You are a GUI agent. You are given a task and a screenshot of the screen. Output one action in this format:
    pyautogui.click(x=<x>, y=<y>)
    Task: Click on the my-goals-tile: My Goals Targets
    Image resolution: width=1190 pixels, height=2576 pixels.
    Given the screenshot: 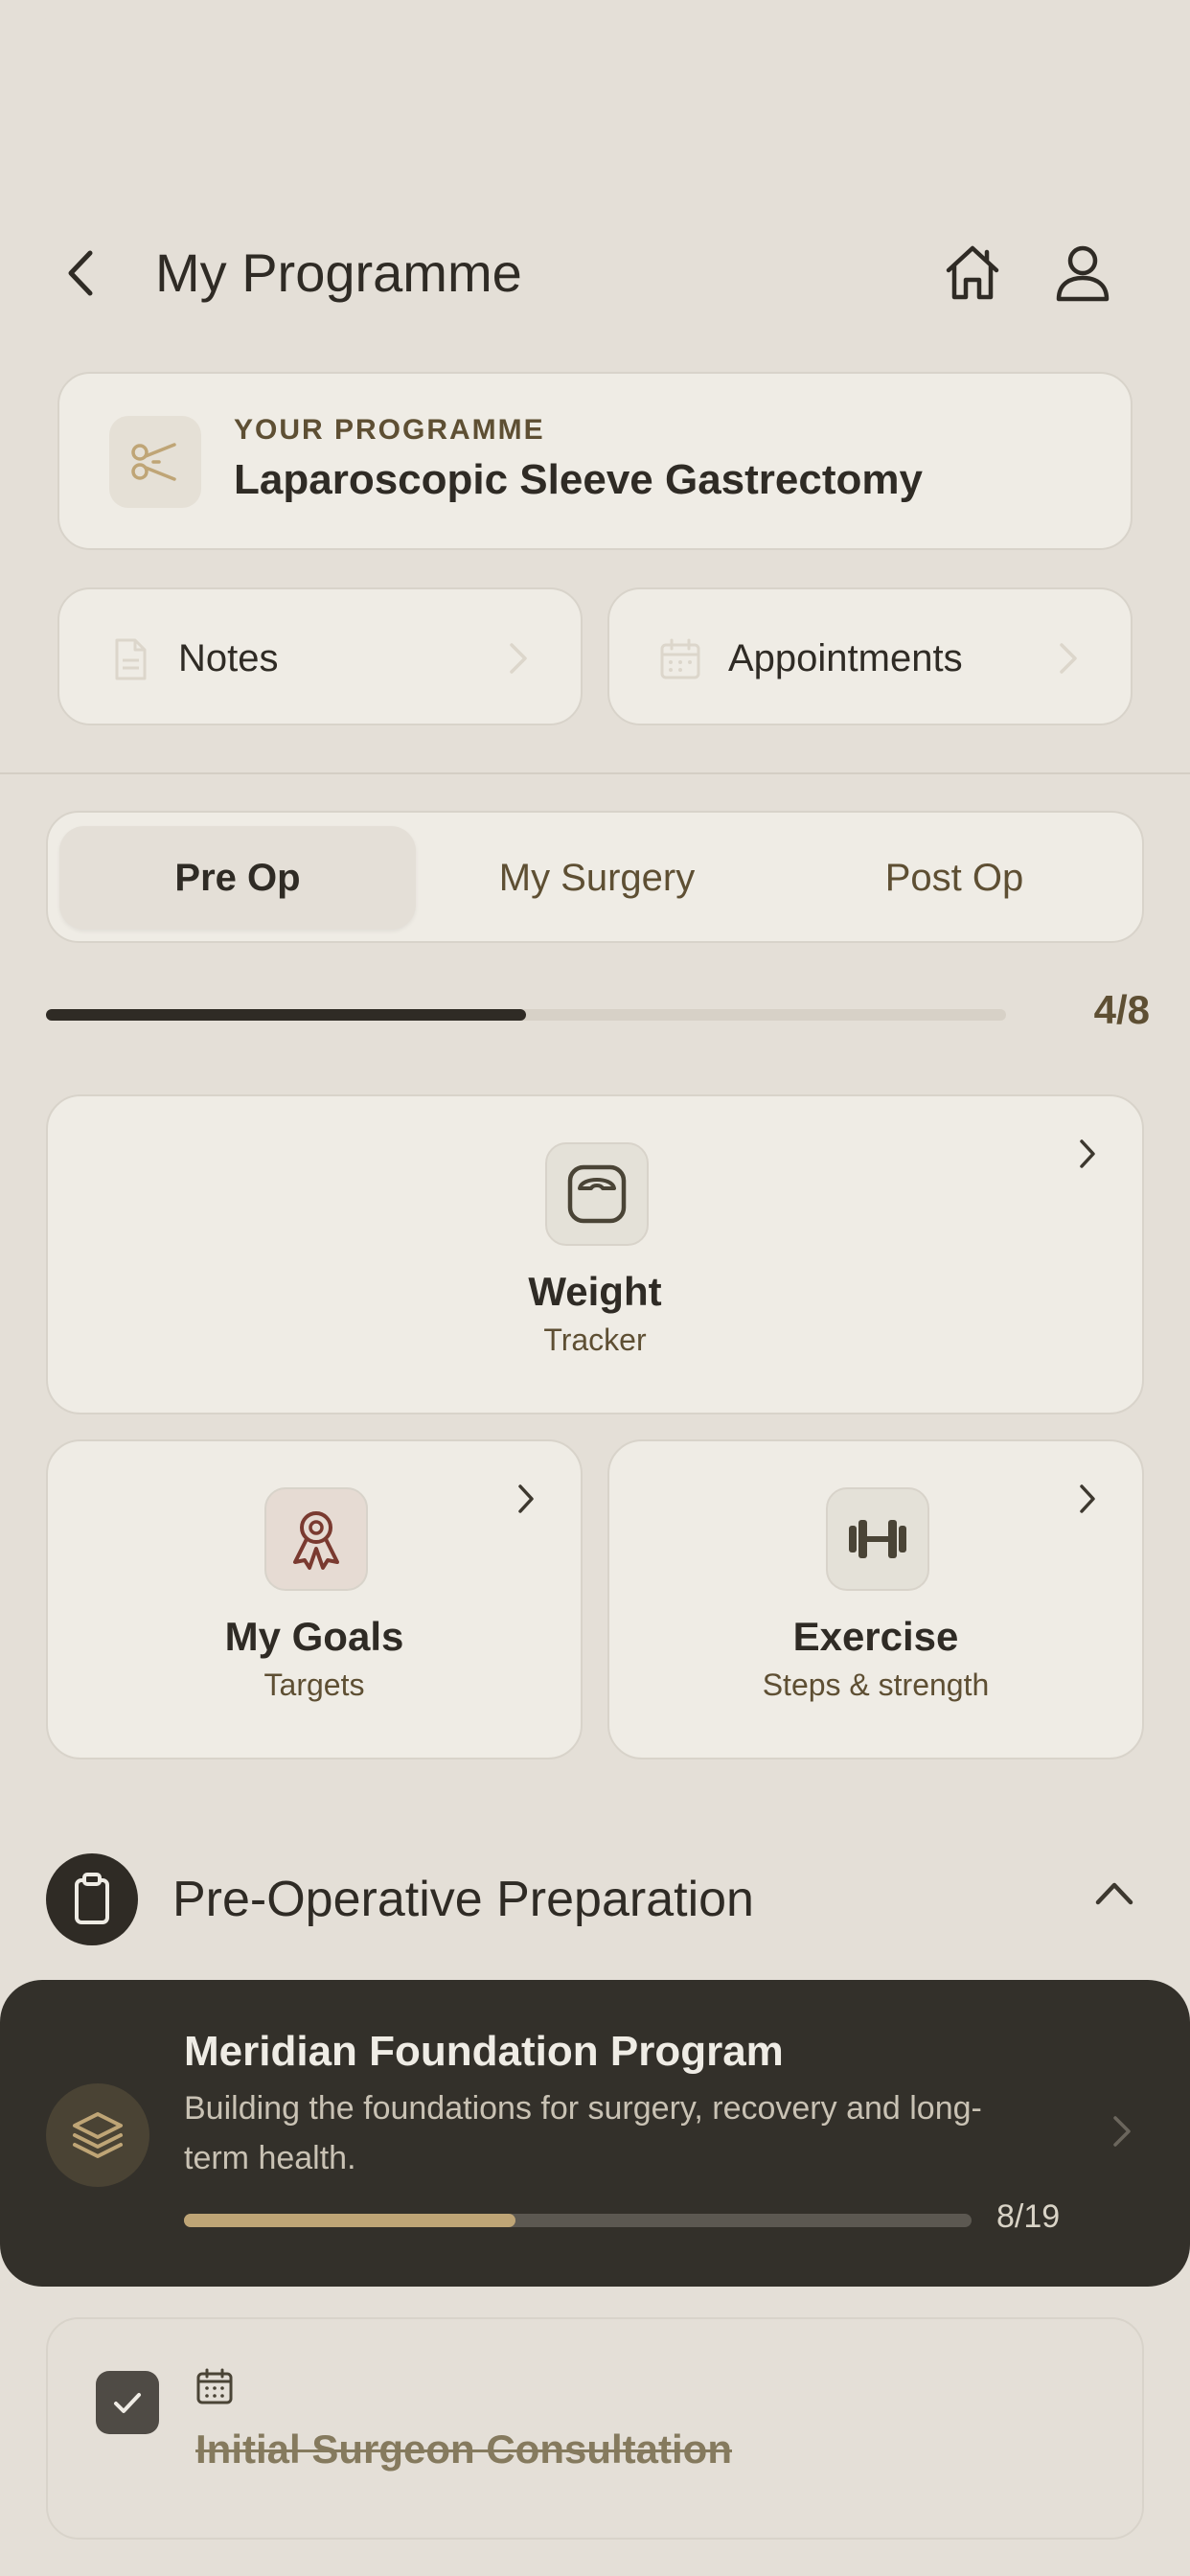 What is the action you would take?
    pyautogui.click(x=315, y=1599)
    